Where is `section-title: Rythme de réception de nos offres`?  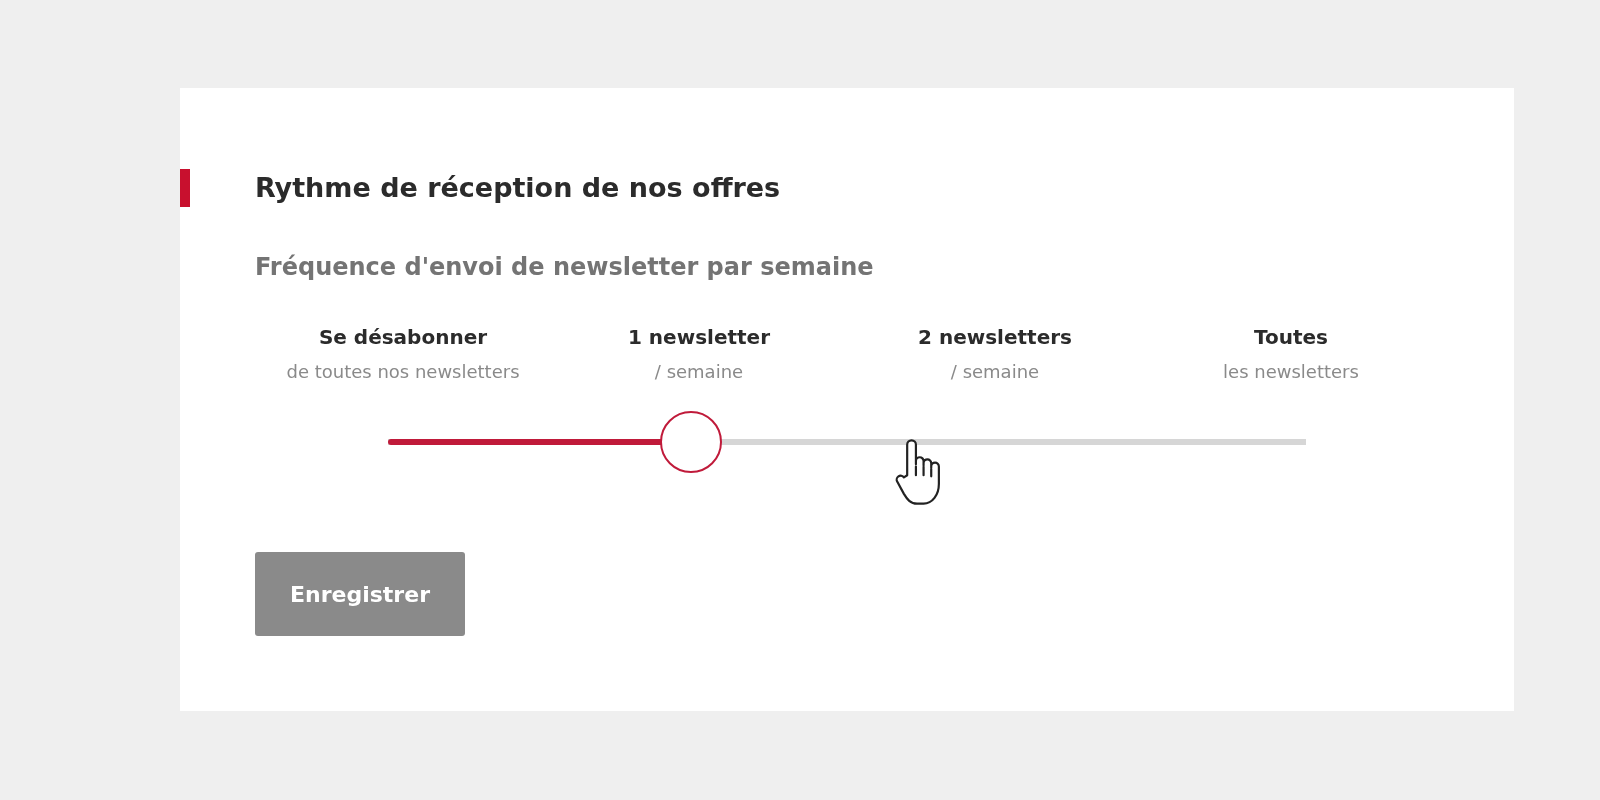 section-title: Rythme de réception de nos offres is located at coordinates (518, 188).